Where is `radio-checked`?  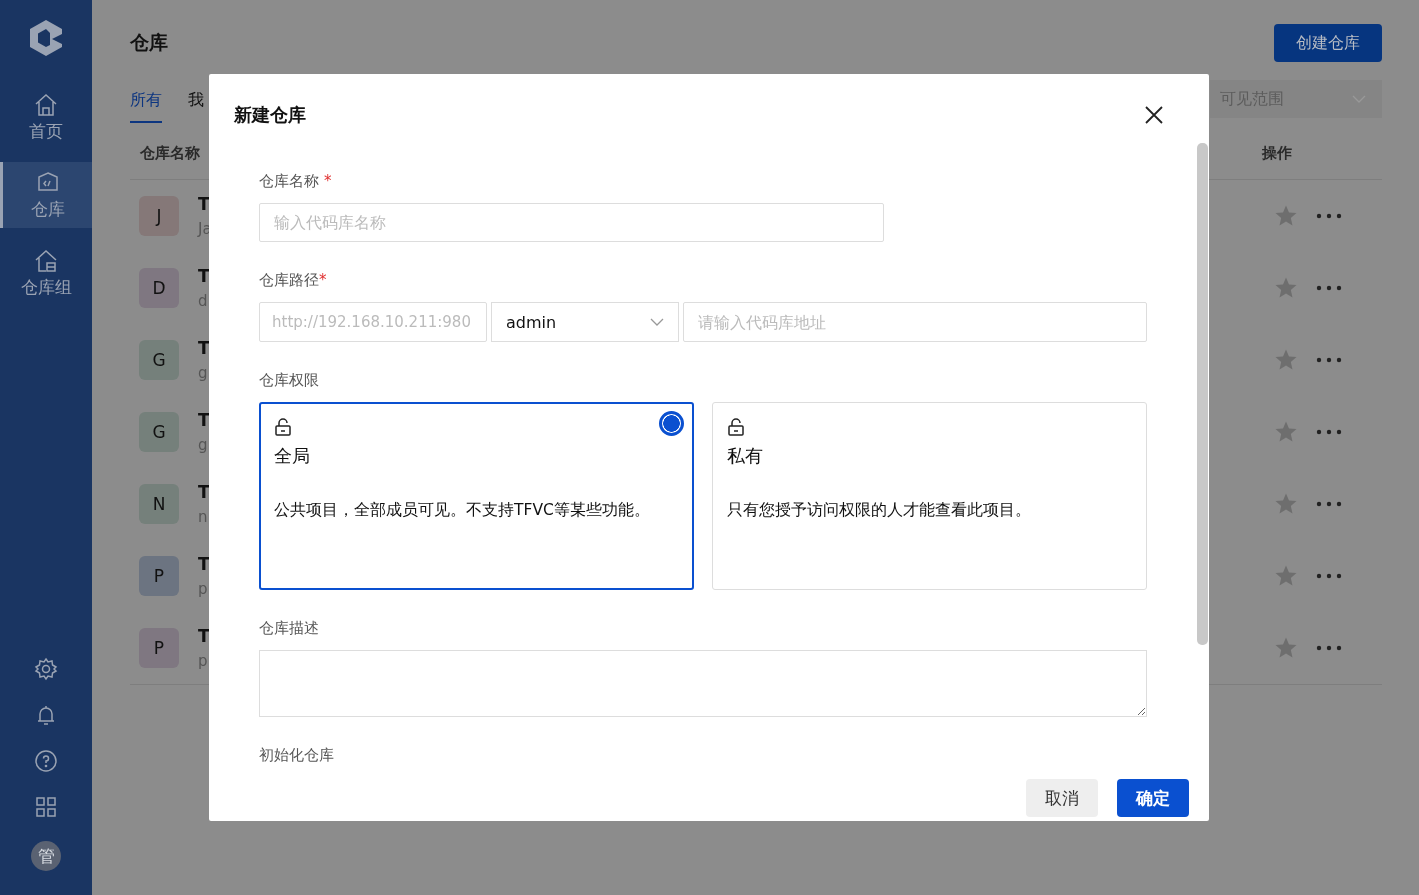
radio-checked is located at coordinates (671, 423).